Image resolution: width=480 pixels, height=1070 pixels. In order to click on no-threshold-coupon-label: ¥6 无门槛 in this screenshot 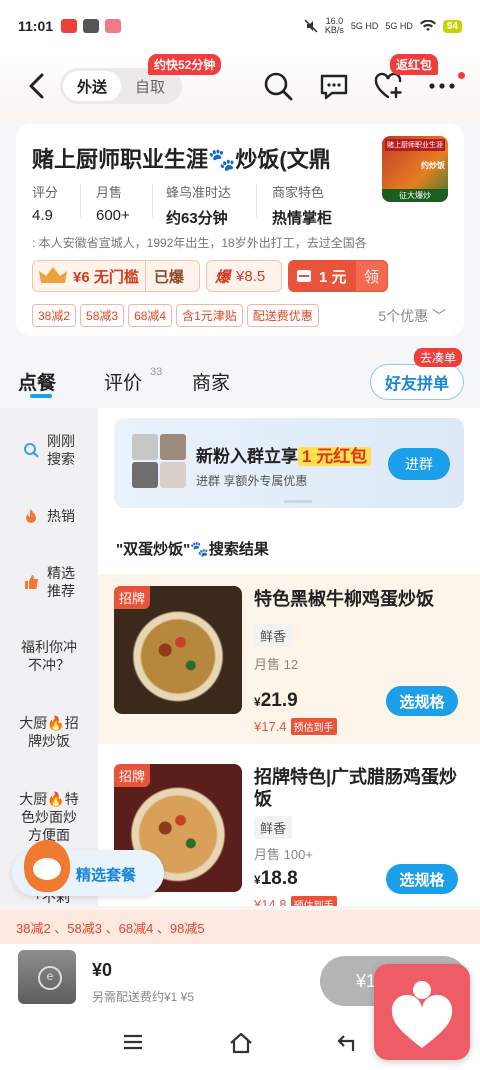, I will do `click(106, 277)`.